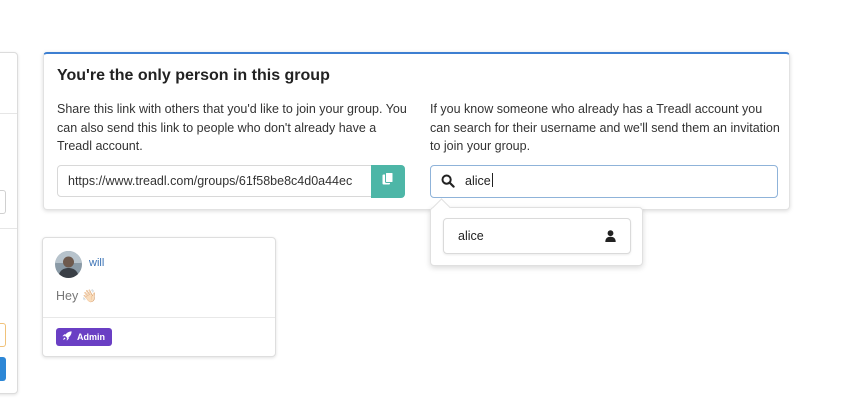 This screenshot has height=400, width=850. I want to click on text-cursor, so click(492, 180).